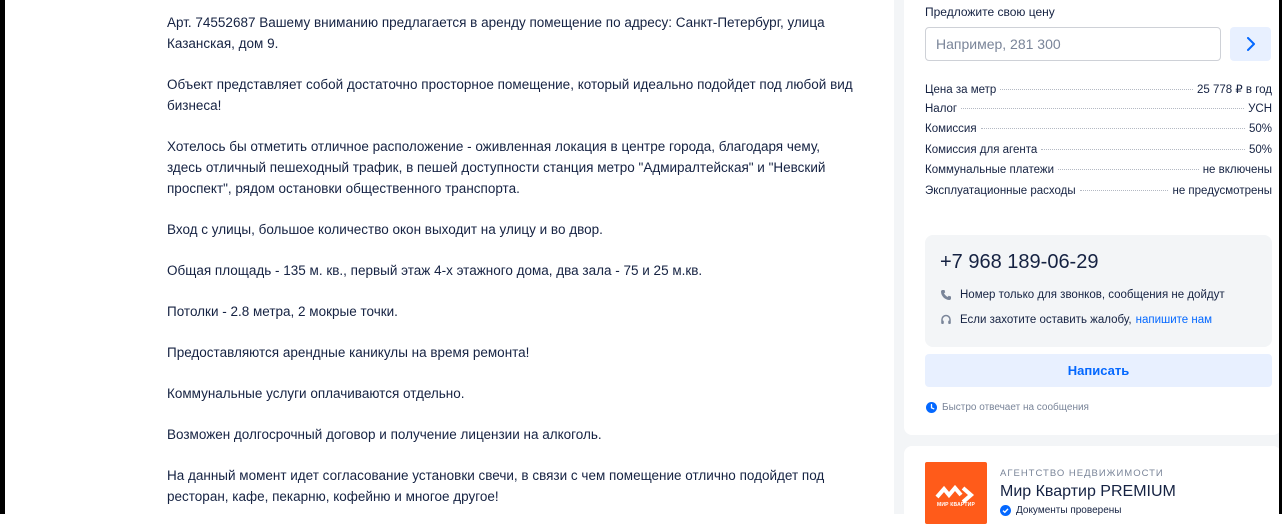 This screenshot has height=527, width=1282. I want to click on write-message-button: Написать, so click(1098, 370).